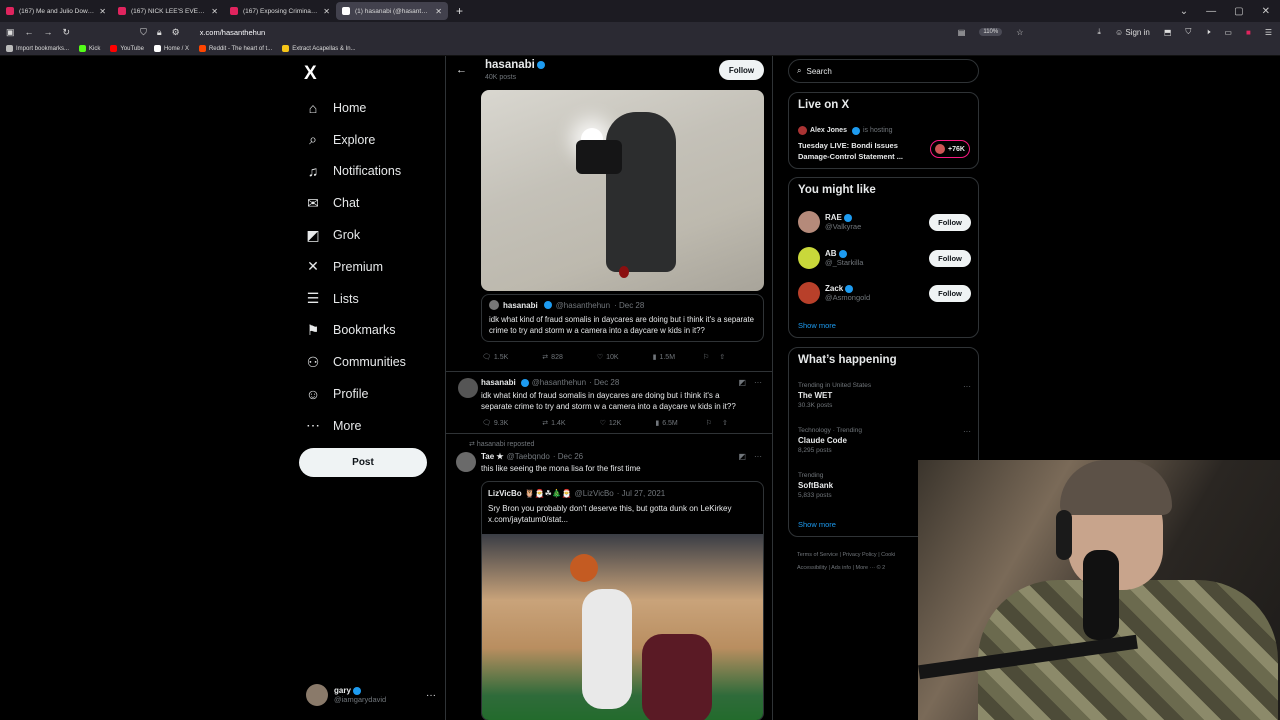  What do you see at coordinates (1268, 32) in the screenshot?
I see `menu-icon: ☰` at bounding box center [1268, 32].